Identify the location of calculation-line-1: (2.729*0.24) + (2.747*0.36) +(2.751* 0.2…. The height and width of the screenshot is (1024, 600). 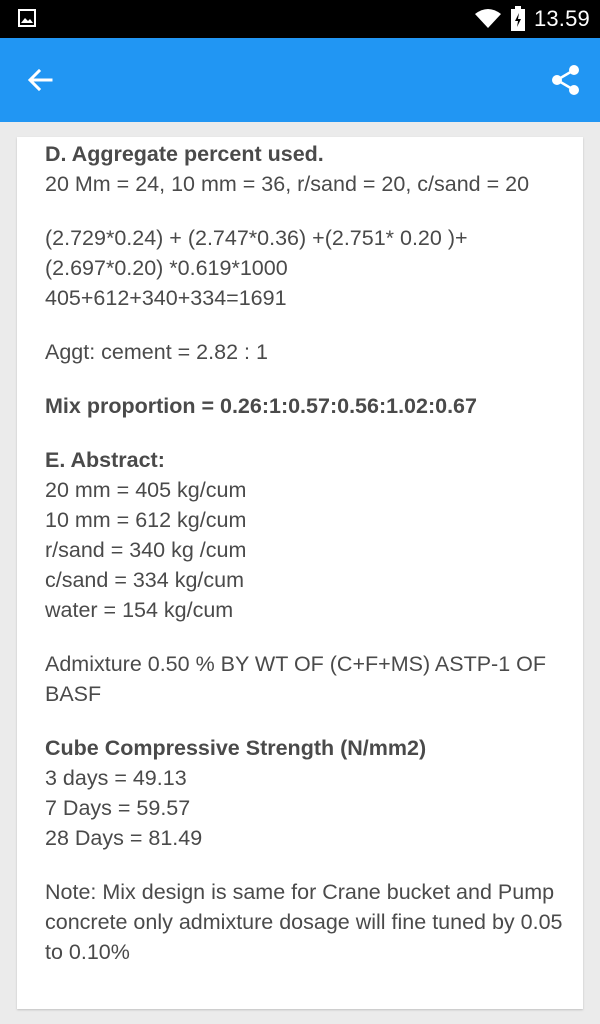
(256, 238).